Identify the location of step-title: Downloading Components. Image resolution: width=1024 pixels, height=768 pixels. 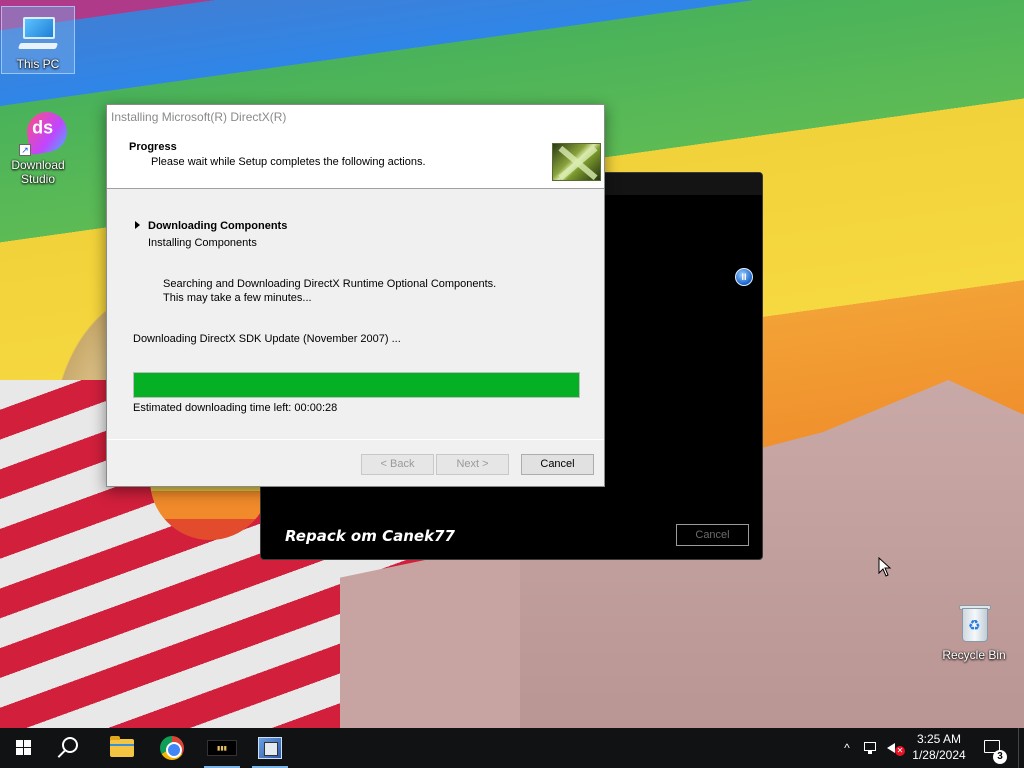
(218, 226).